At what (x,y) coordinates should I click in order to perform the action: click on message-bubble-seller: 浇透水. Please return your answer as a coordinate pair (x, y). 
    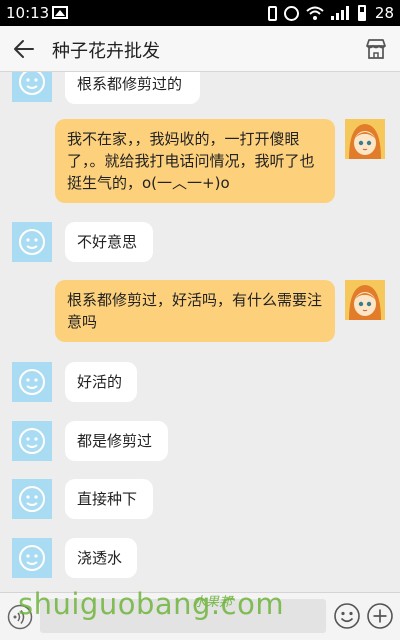
    Looking at the image, I should click on (101, 558).